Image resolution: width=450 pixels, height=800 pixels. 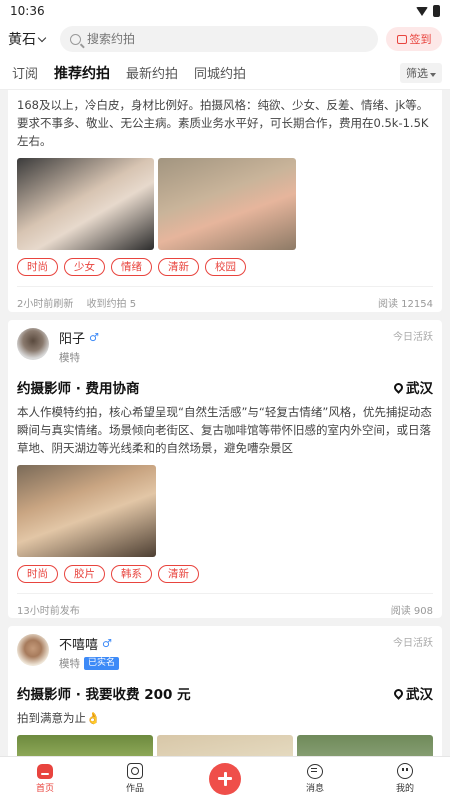 I want to click on tag: 韩系, so click(x=131, y=574).